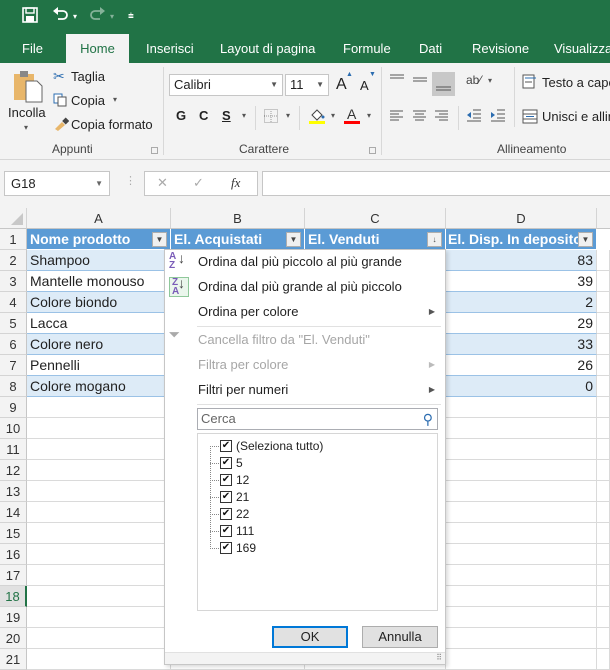 Image resolution: width=610 pixels, height=670 pixels. I want to click on paste-icon, so click(28, 87).